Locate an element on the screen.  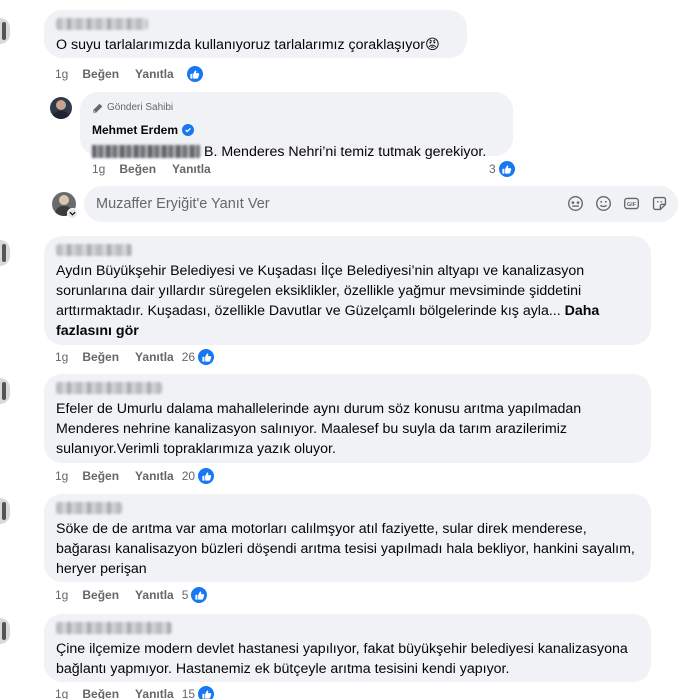
emoji-icon is located at coordinates (603, 203).